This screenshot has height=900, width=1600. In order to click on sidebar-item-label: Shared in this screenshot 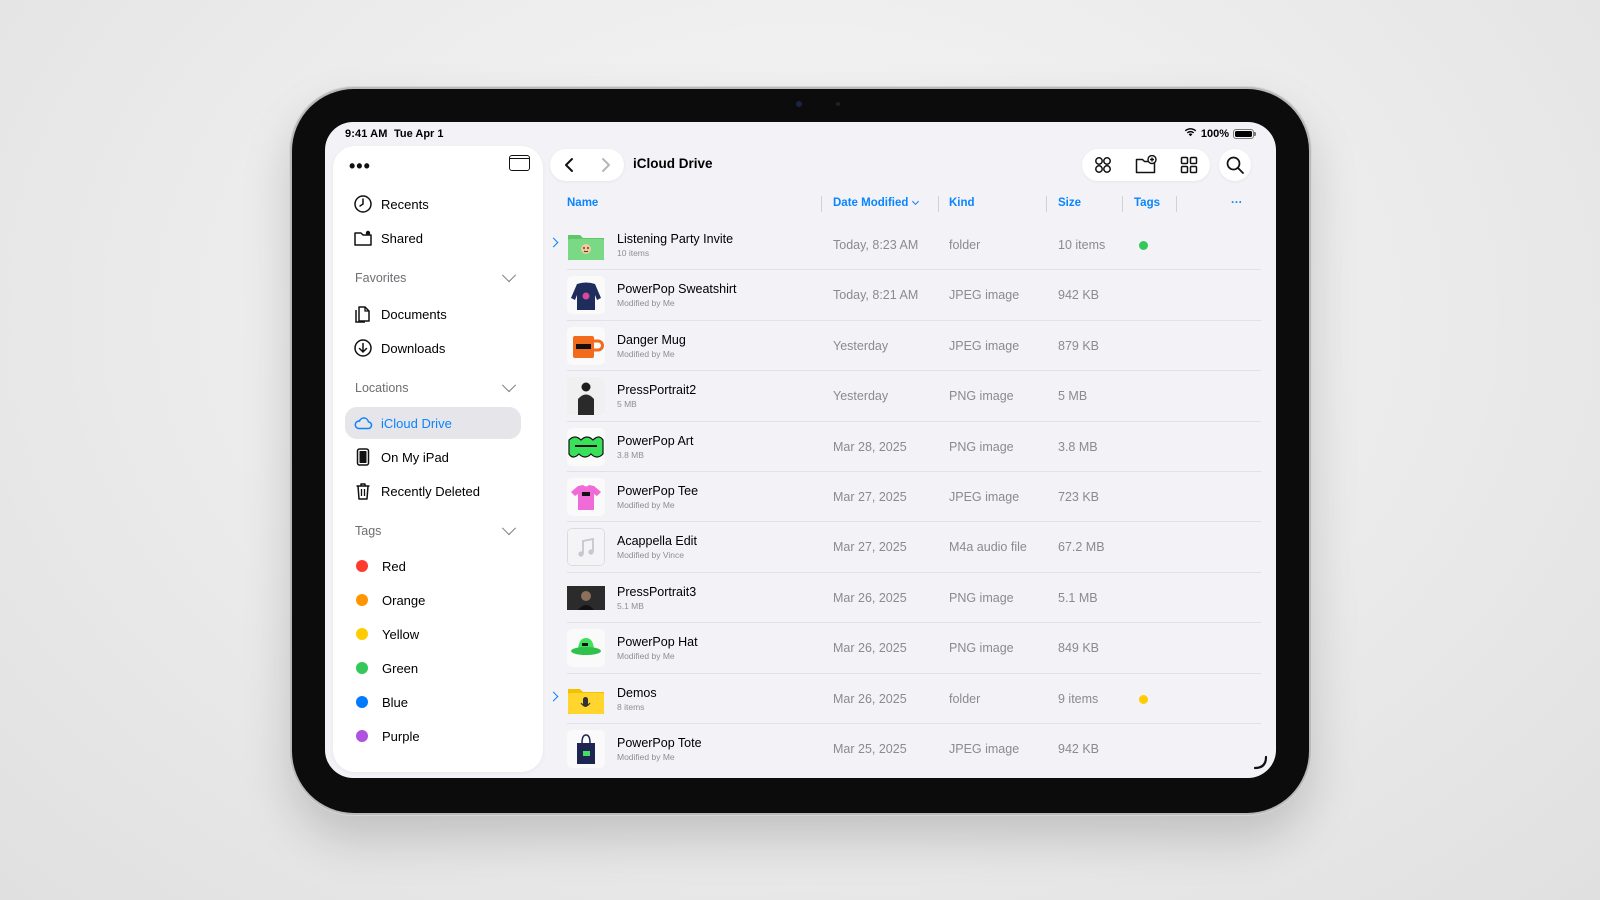, I will do `click(402, 238)`.